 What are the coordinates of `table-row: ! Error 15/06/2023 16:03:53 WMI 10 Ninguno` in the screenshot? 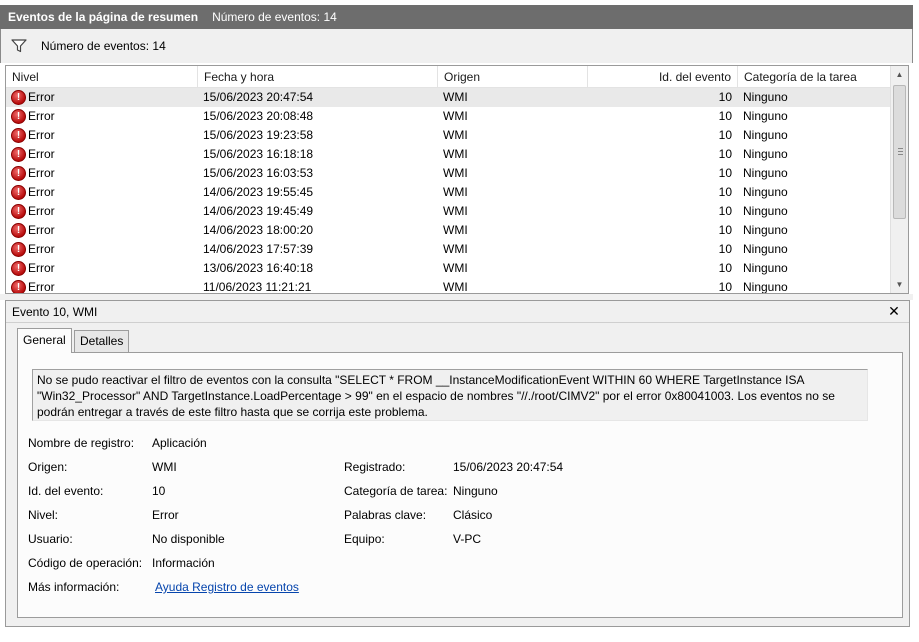 It's located at (448, 173).